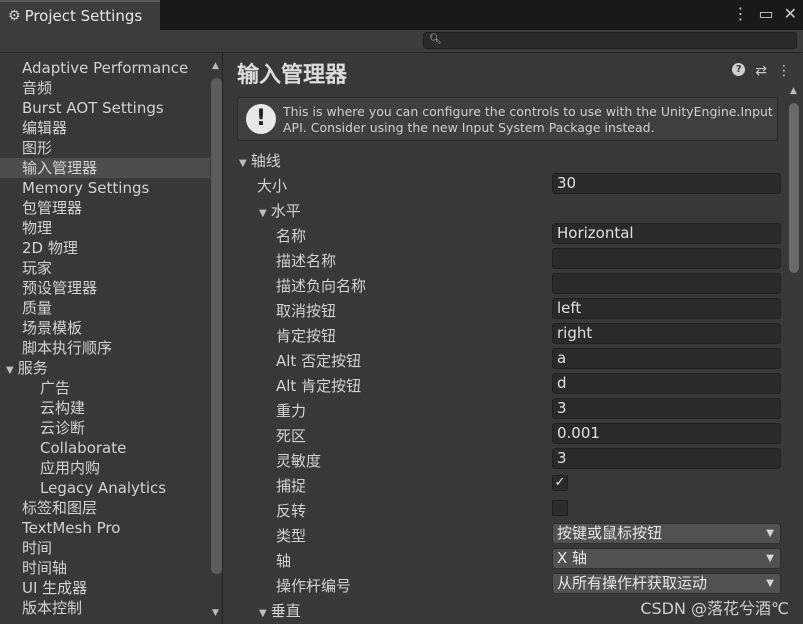 This screenshot has height=624, width=803. I want to click on sidebar-item-services: ▼ 服务, so click(105, 368).